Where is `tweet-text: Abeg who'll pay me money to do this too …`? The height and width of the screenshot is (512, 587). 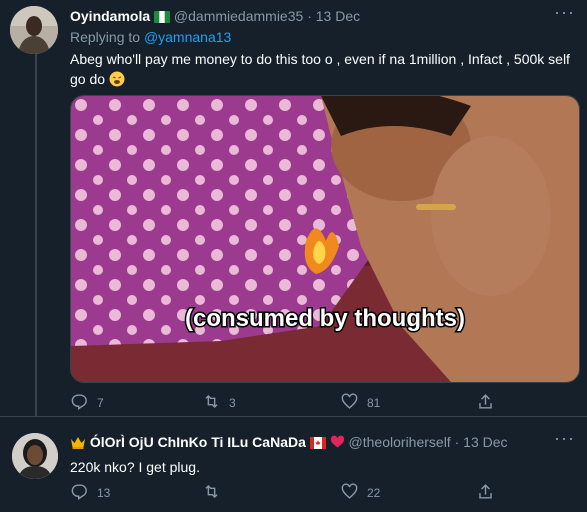
tweet-text: Abeg who'll pay me money to do this too … is located at coordinates (320, 70).